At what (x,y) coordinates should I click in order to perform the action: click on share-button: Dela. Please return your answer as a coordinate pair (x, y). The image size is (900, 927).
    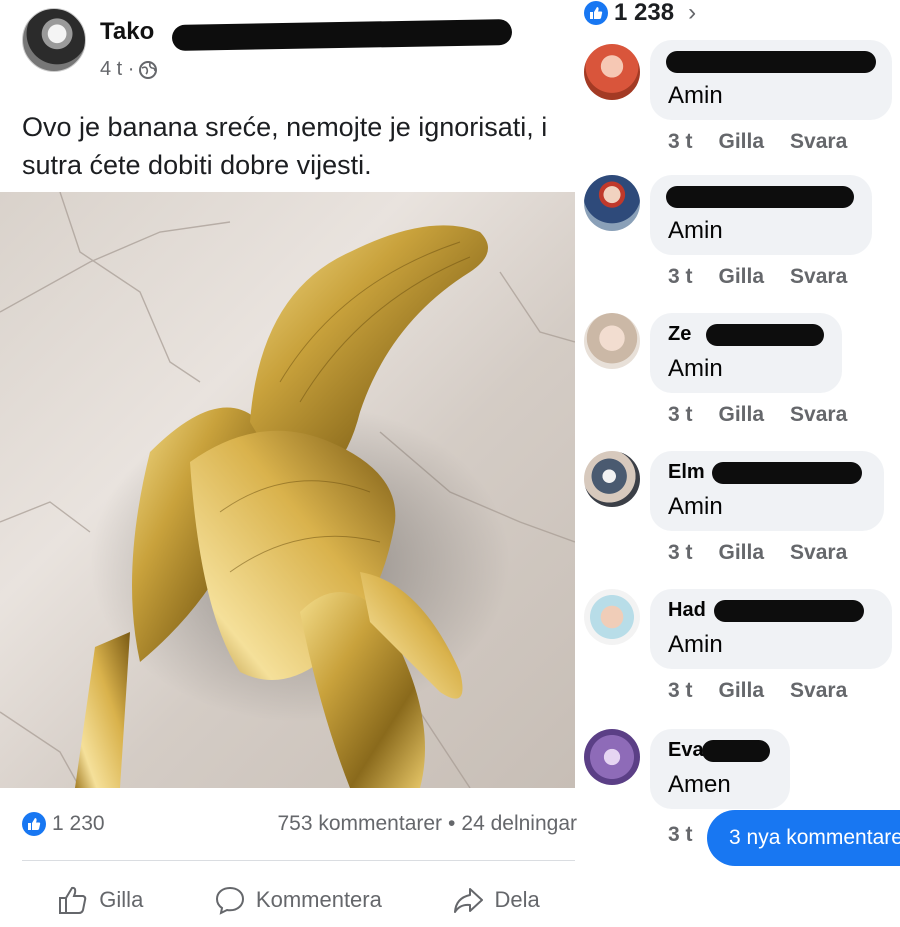
    Looking at the image, I should click on (496, 900).